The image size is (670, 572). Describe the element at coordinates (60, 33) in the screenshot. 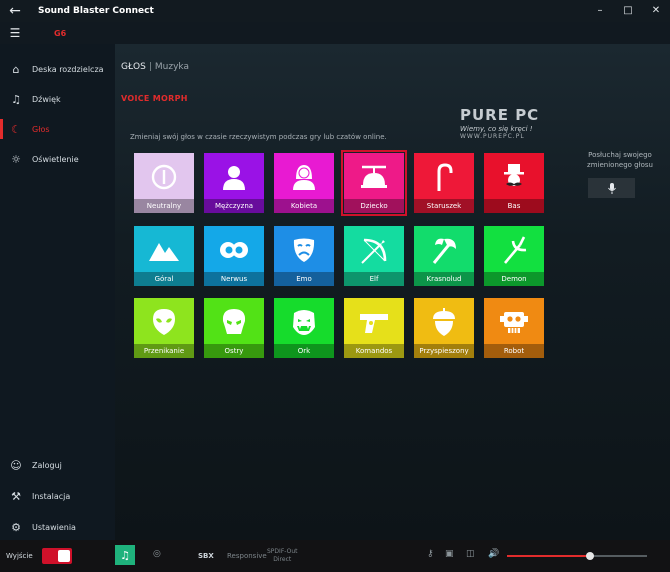

I see `device-name: G6` at that location.